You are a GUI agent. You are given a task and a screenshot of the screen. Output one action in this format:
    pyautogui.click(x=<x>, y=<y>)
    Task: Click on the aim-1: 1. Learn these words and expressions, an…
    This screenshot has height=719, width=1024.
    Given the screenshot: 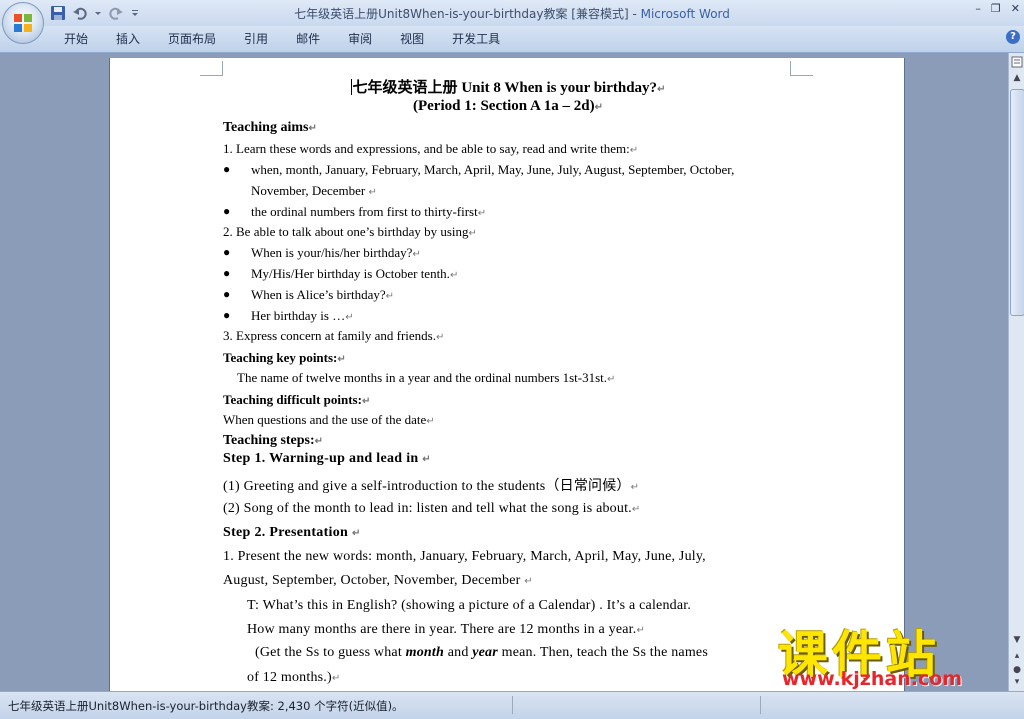 What is the action you would take?
    pyautogui.click(x=431, y=148)
    